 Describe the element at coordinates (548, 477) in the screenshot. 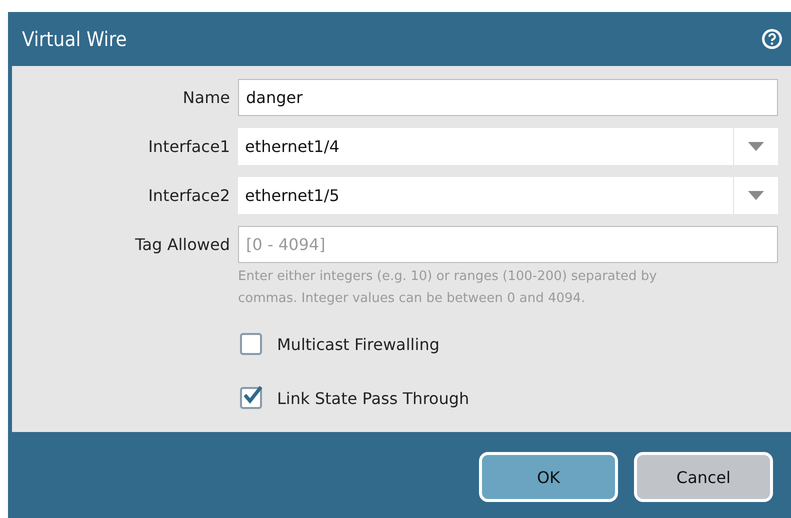

I see `ok-button: OK` at that location.